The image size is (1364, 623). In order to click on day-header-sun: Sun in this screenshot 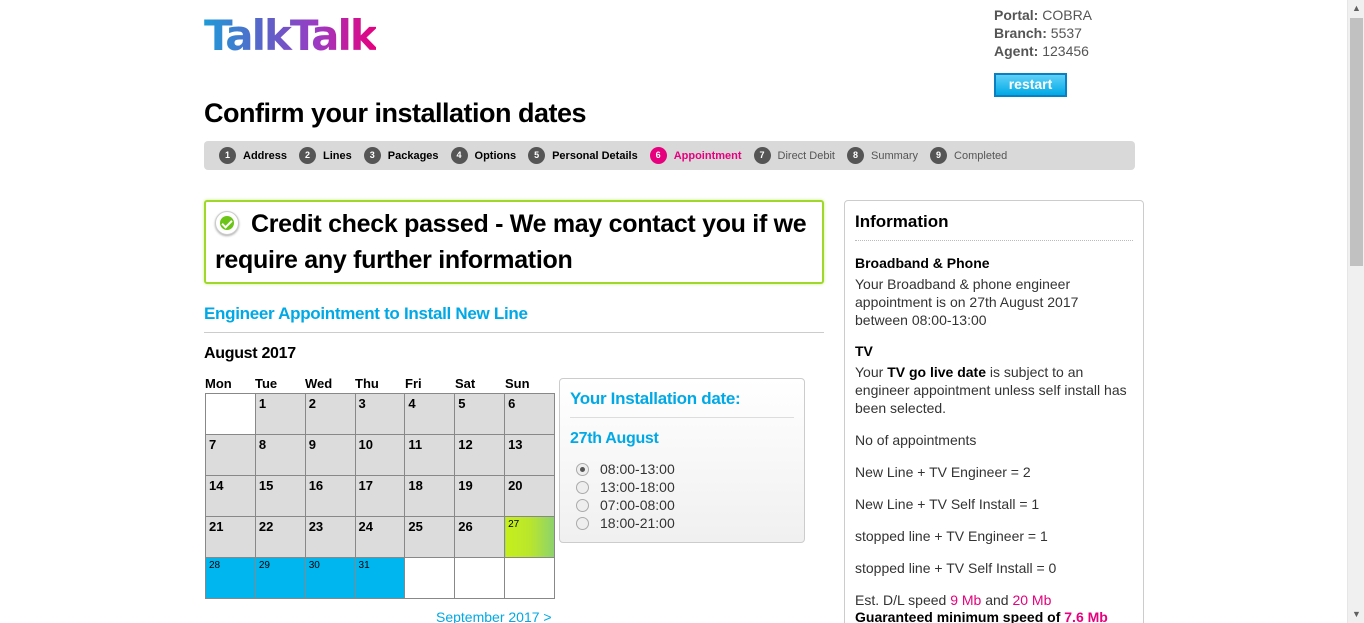, I will do `click(517, 383)`.